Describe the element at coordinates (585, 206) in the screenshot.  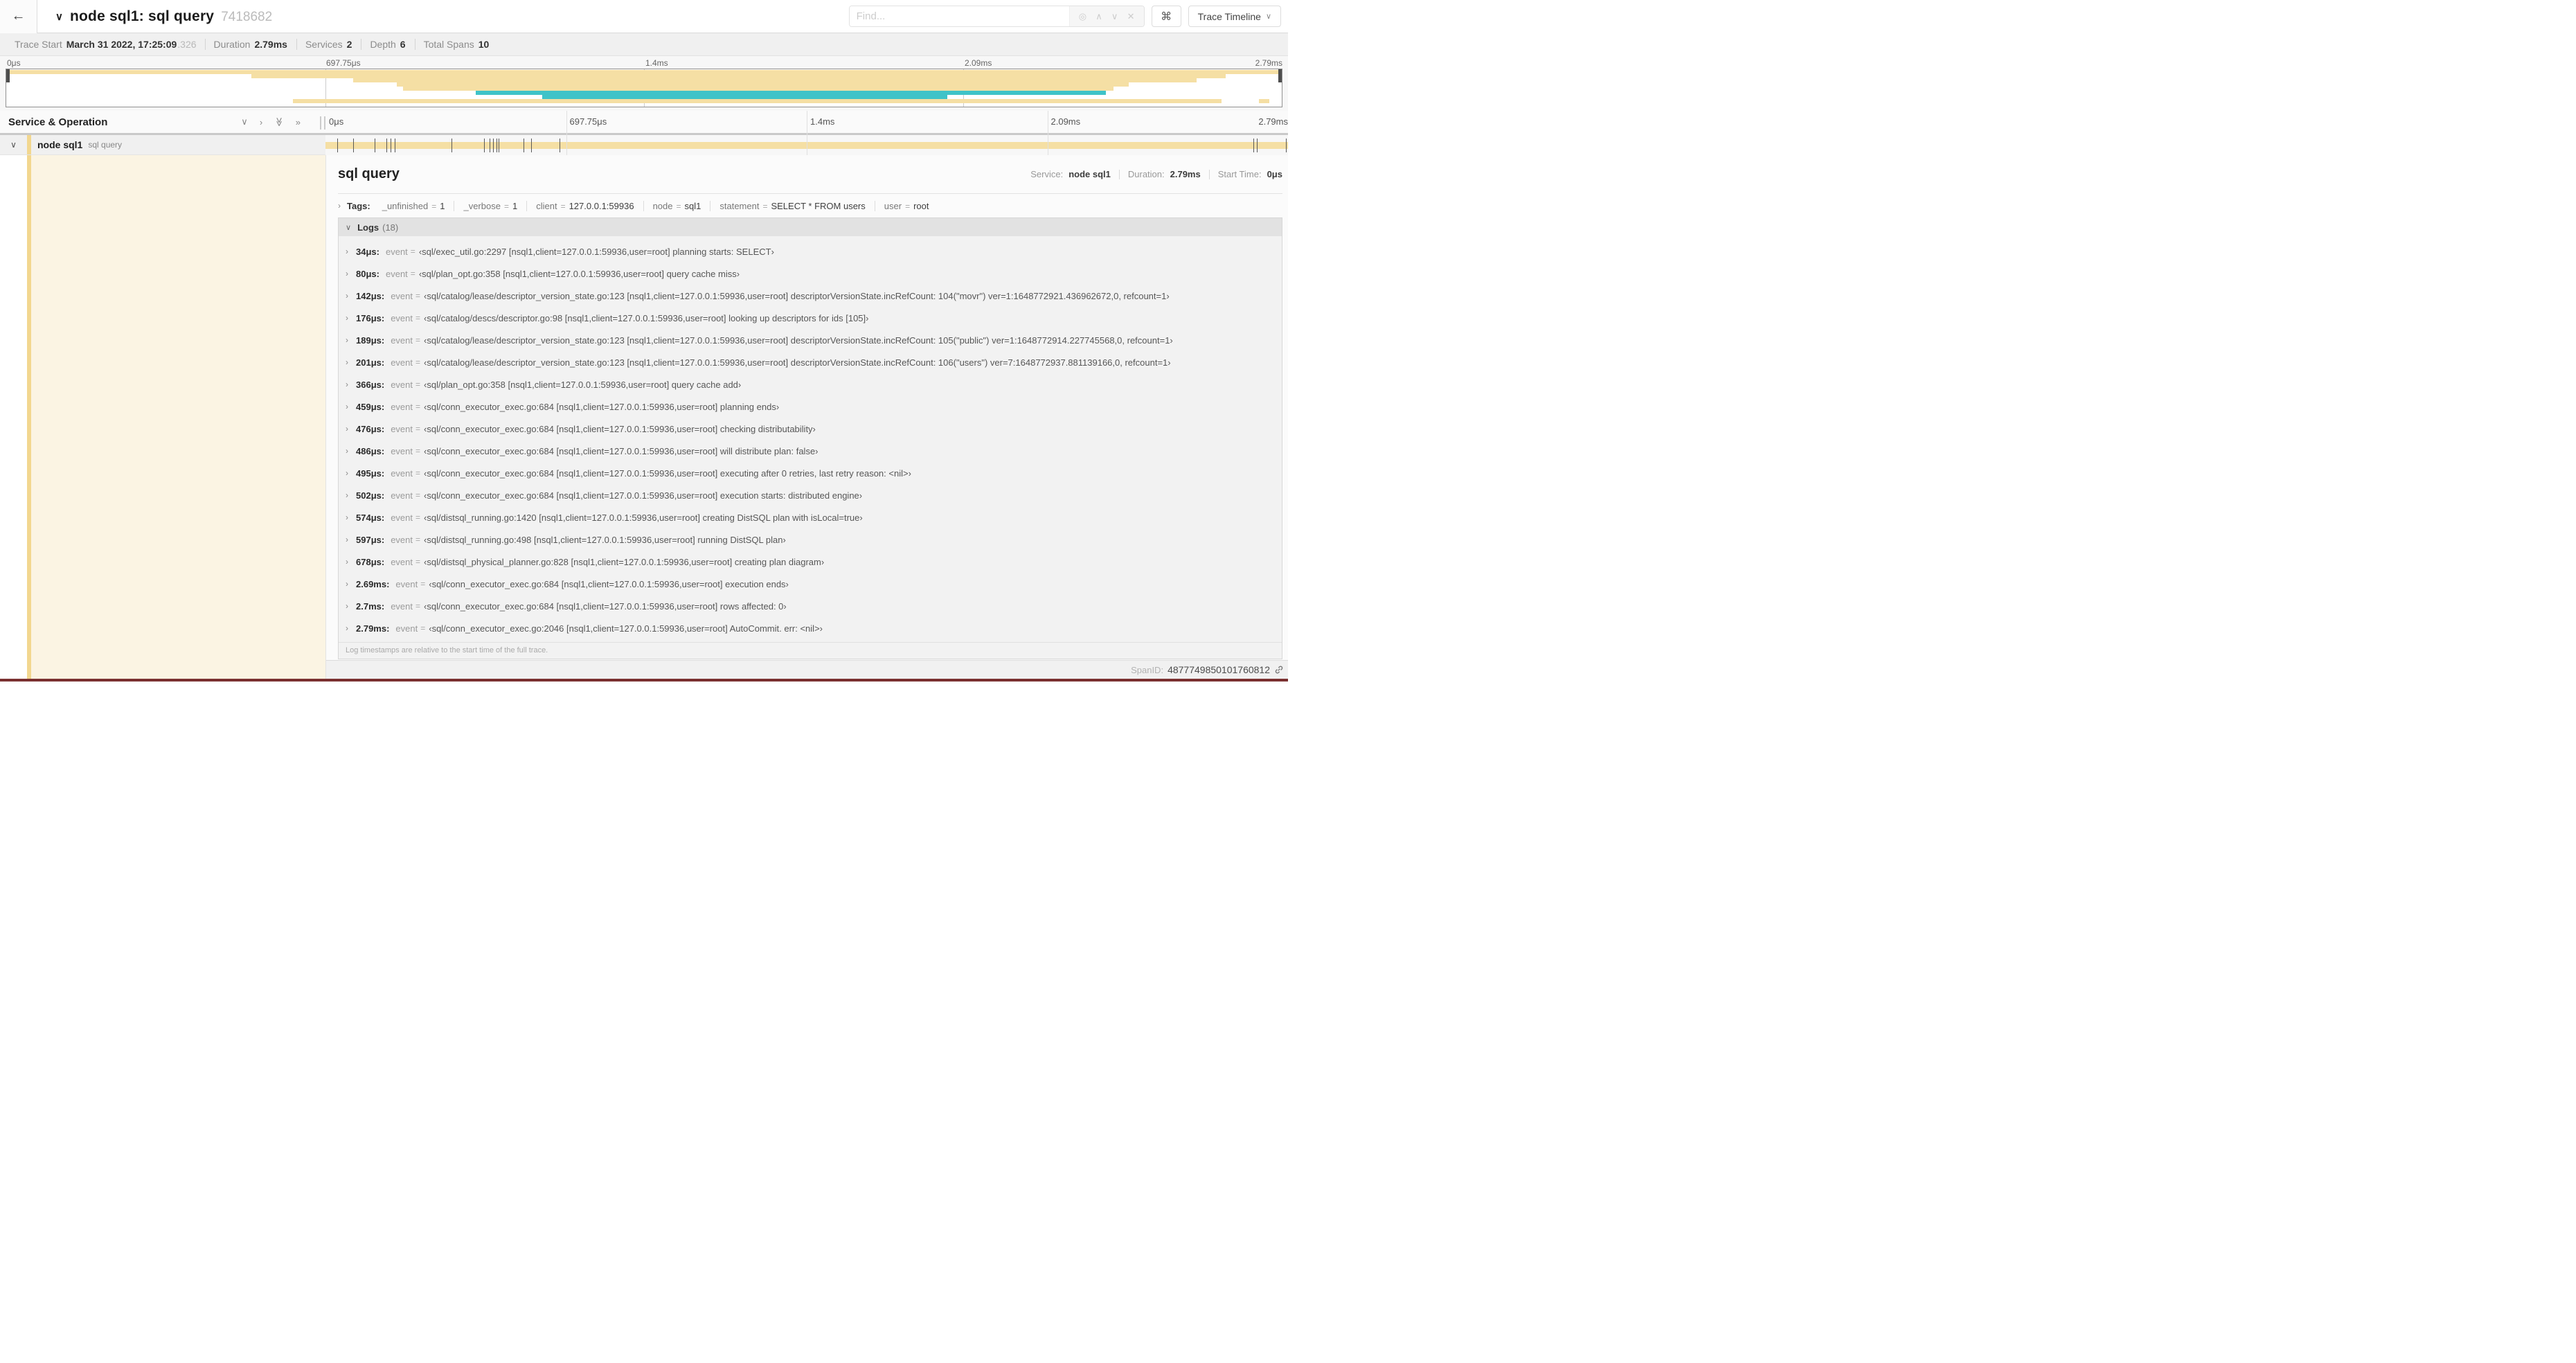
I see `tag-item: client = 127.0.0.1:59936` at that location.